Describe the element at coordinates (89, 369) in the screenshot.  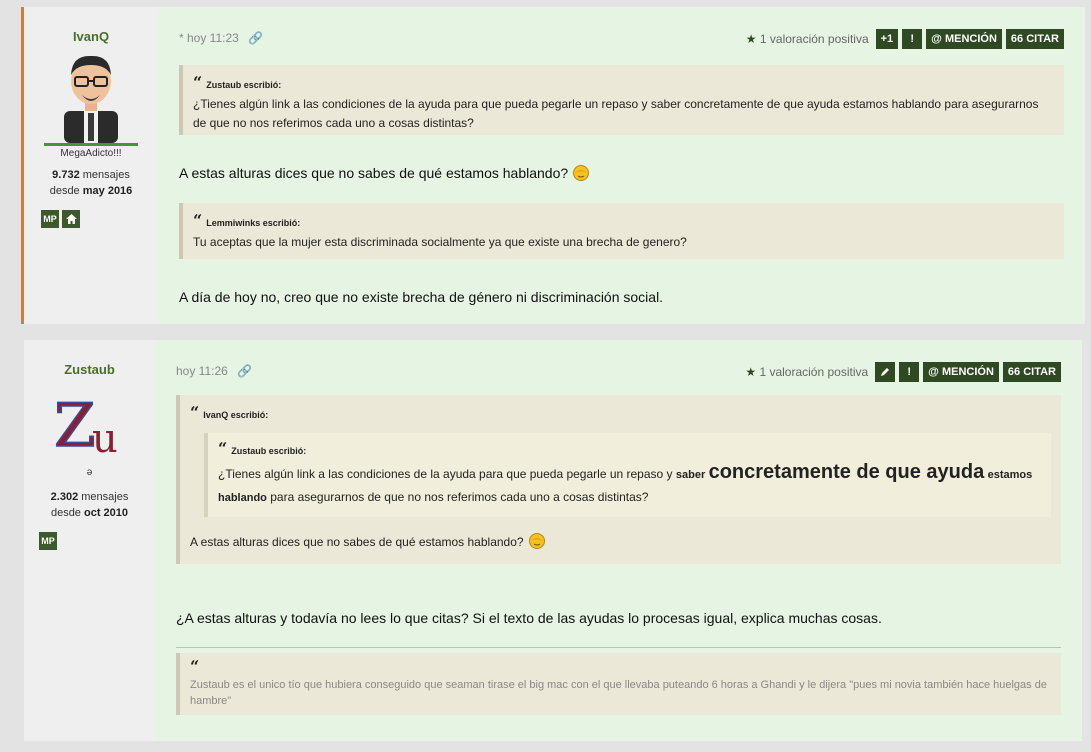
I see `author-name: Zustaub` at that location.